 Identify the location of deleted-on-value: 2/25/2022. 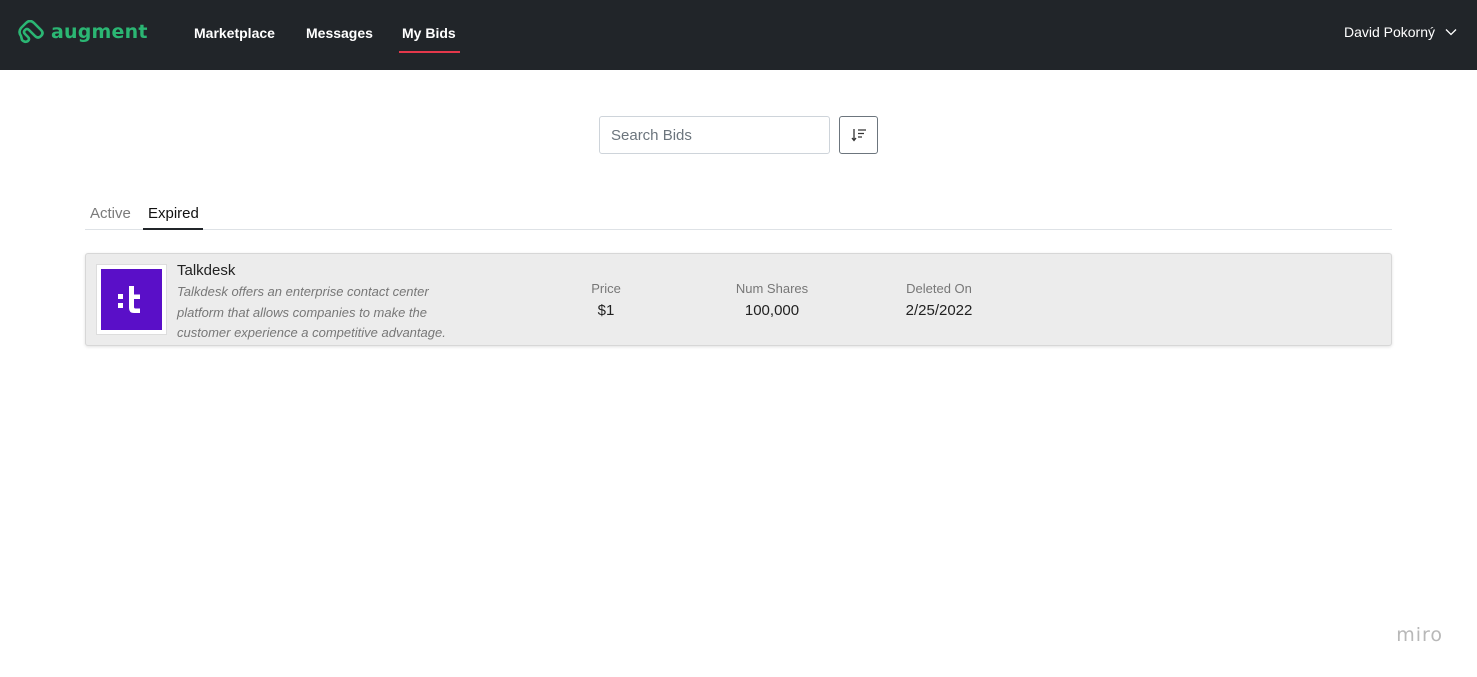
(939, 310).